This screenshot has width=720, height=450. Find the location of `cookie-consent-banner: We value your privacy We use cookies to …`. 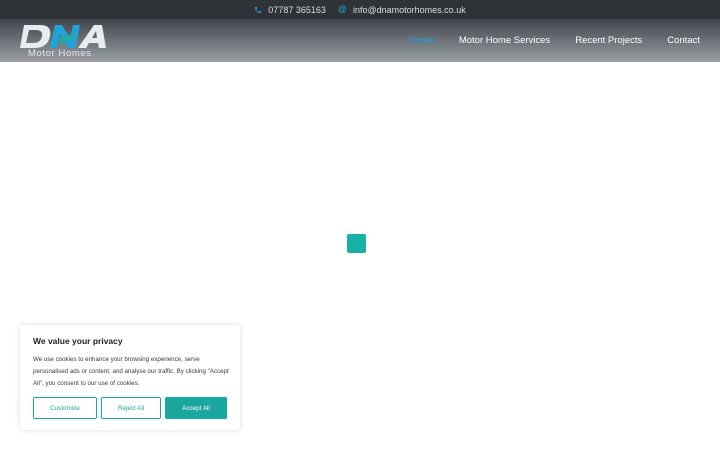

cookie-consent-banner: We value your privacy We use cookies to … is located at coordinates (130, 377).